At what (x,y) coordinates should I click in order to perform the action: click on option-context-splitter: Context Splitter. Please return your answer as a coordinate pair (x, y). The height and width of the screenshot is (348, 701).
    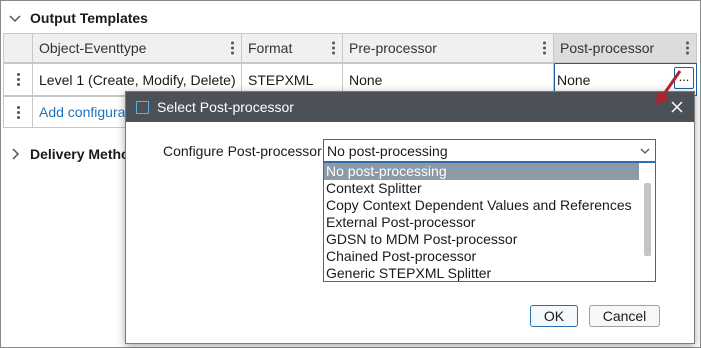
    Looking at the image, I should click on (481, 188).